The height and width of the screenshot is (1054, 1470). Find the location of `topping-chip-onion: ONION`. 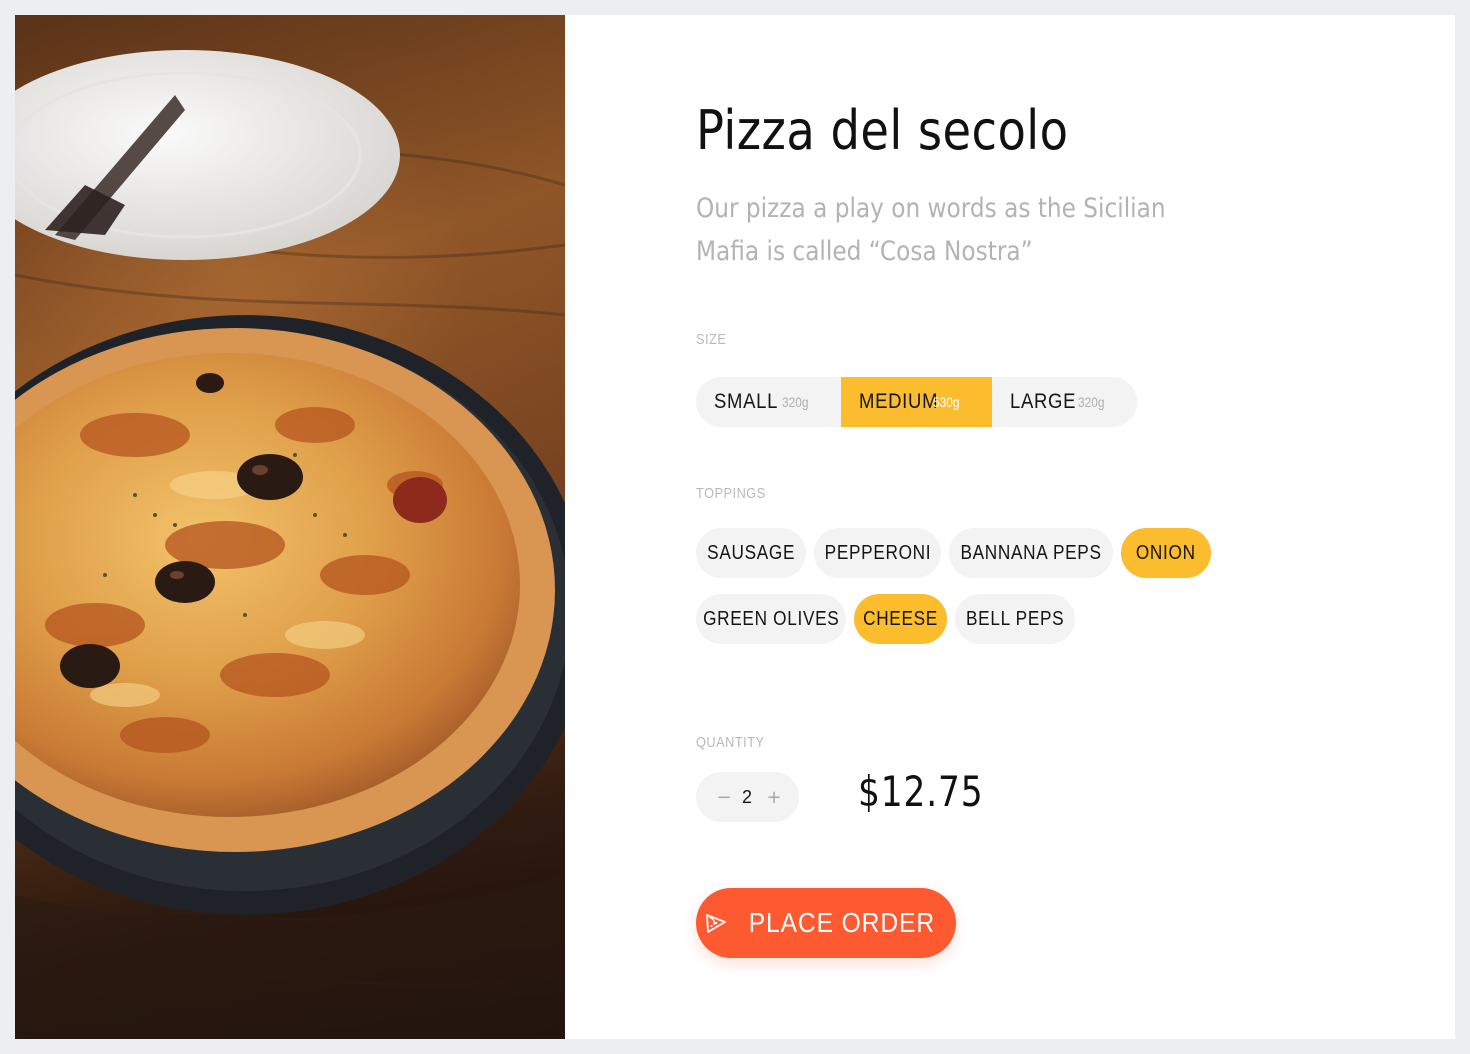

topping-chip-onion: ONION is located at coordinates (1166, 553).